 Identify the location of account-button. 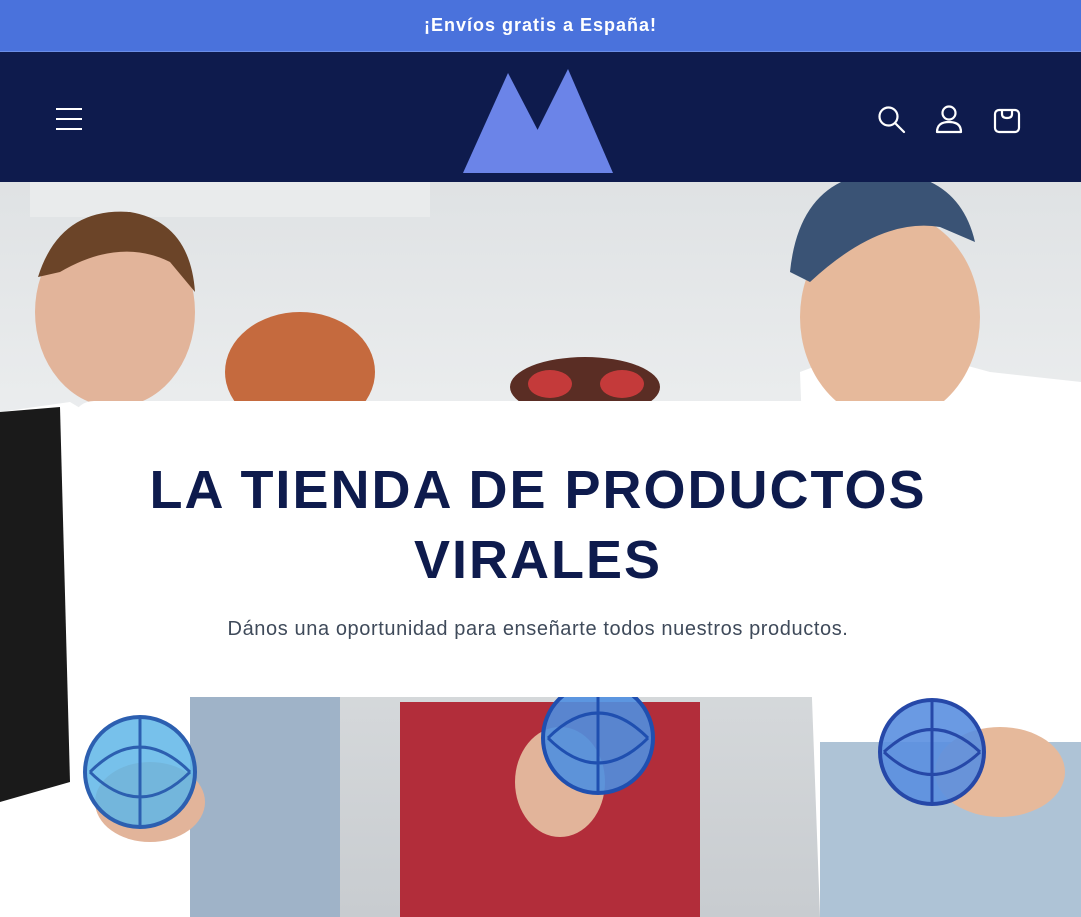
(949, 119).